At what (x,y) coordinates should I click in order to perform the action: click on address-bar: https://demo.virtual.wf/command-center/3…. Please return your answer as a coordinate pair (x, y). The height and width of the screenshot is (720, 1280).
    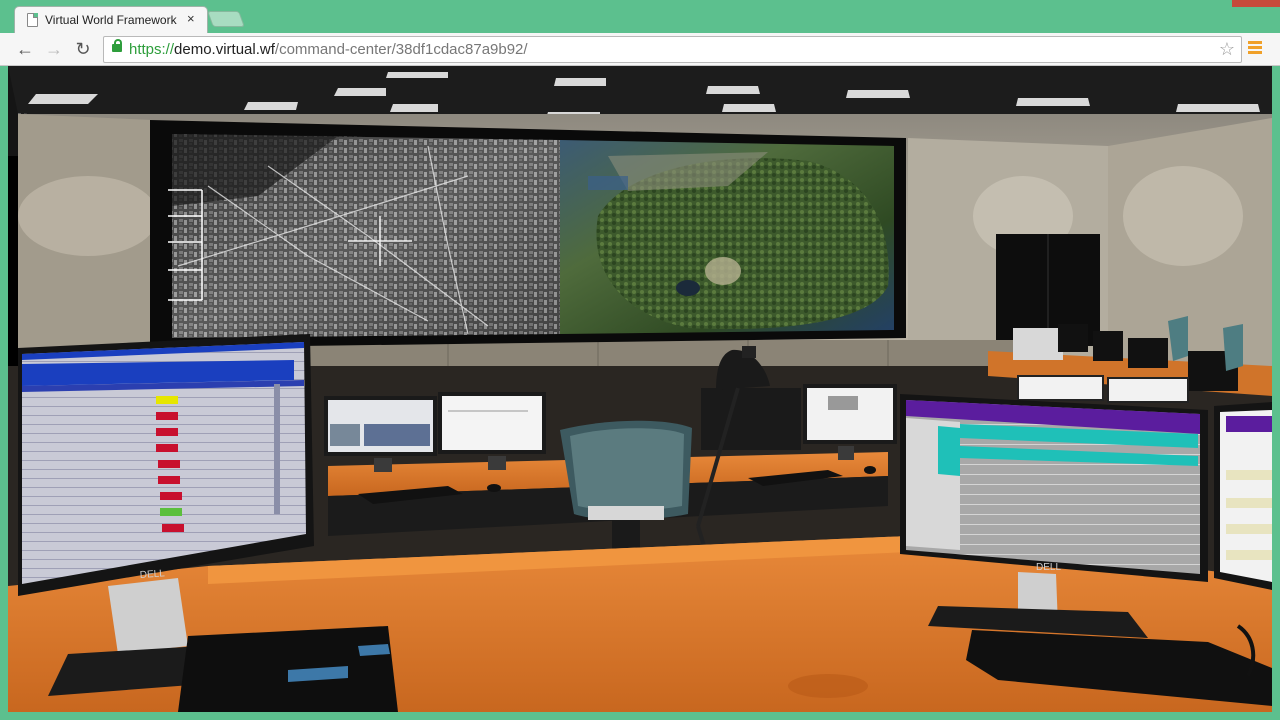
    Looking at the image, I should click on (672, 49).